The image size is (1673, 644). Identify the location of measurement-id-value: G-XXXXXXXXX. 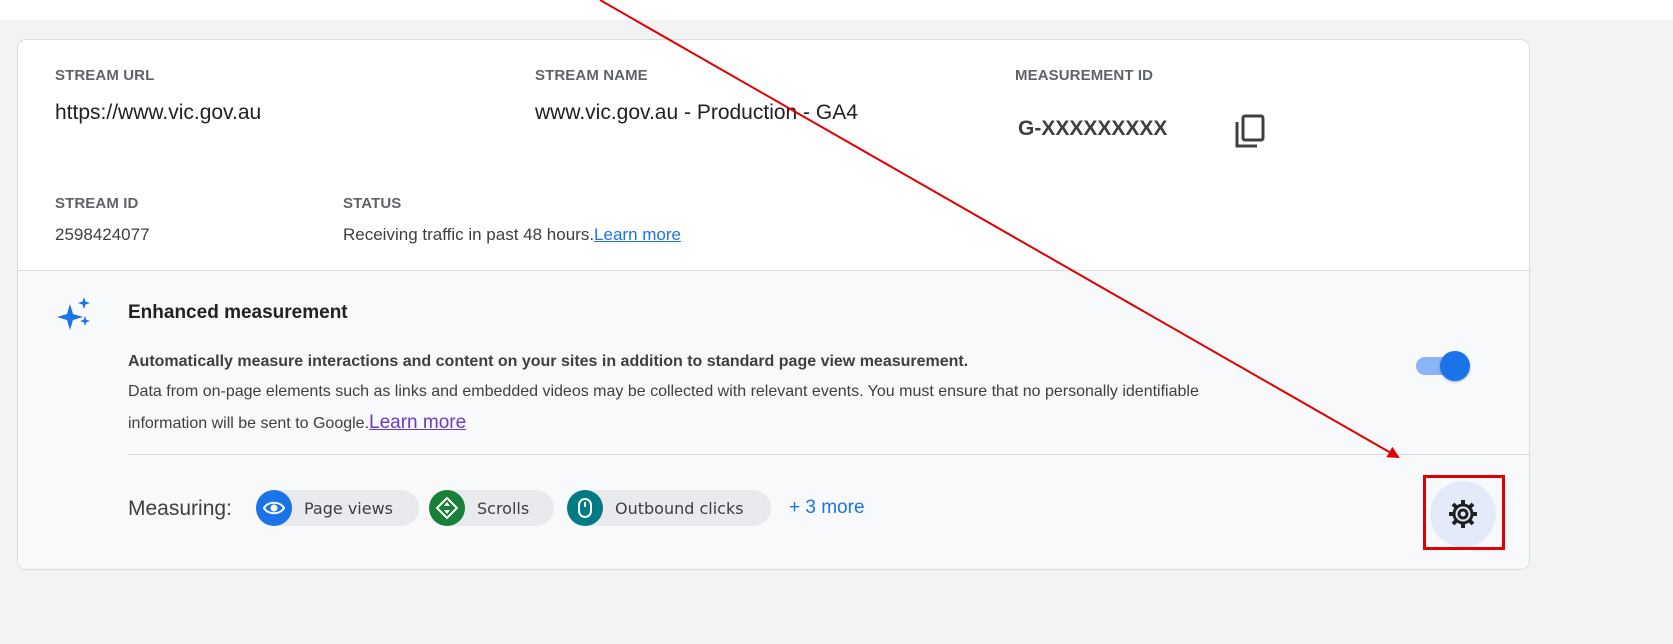
(1093, 128).